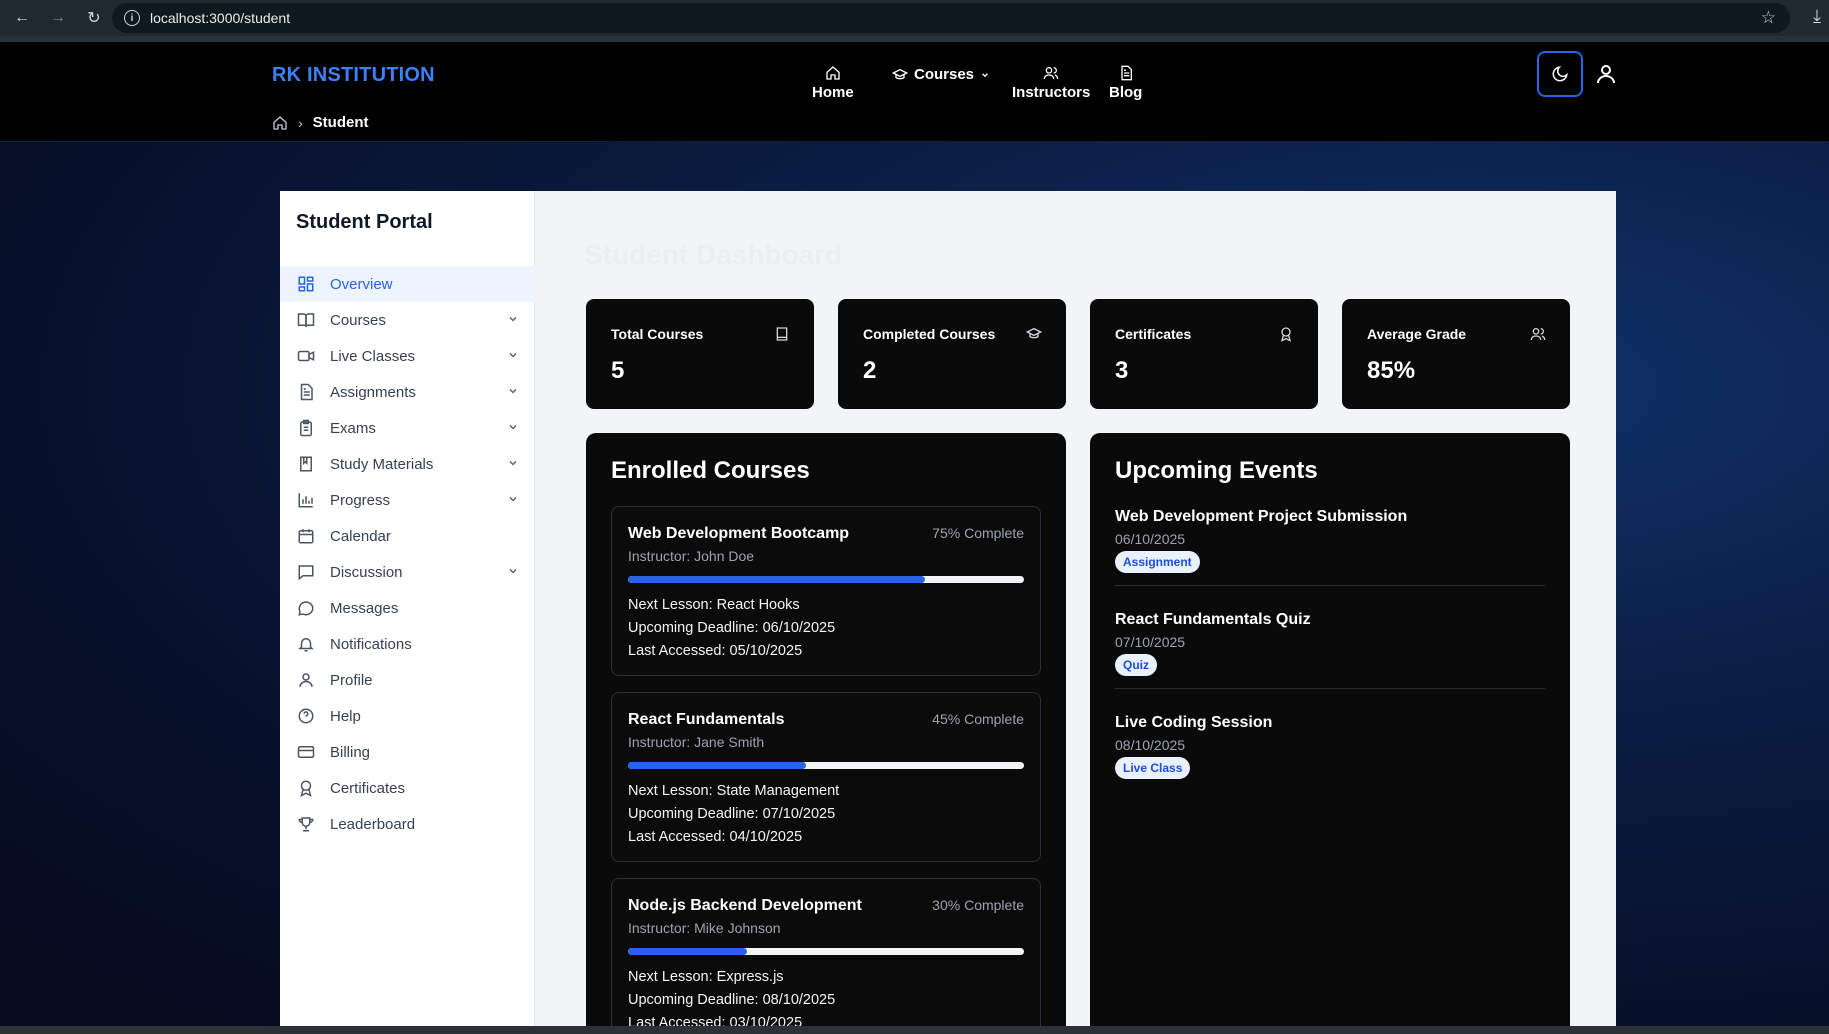 The width and height of the screenshot is (1829, 1034). Describe the element at coordinates (132, 18) in the screenshot. I see `site-info-icon: i` at that location.